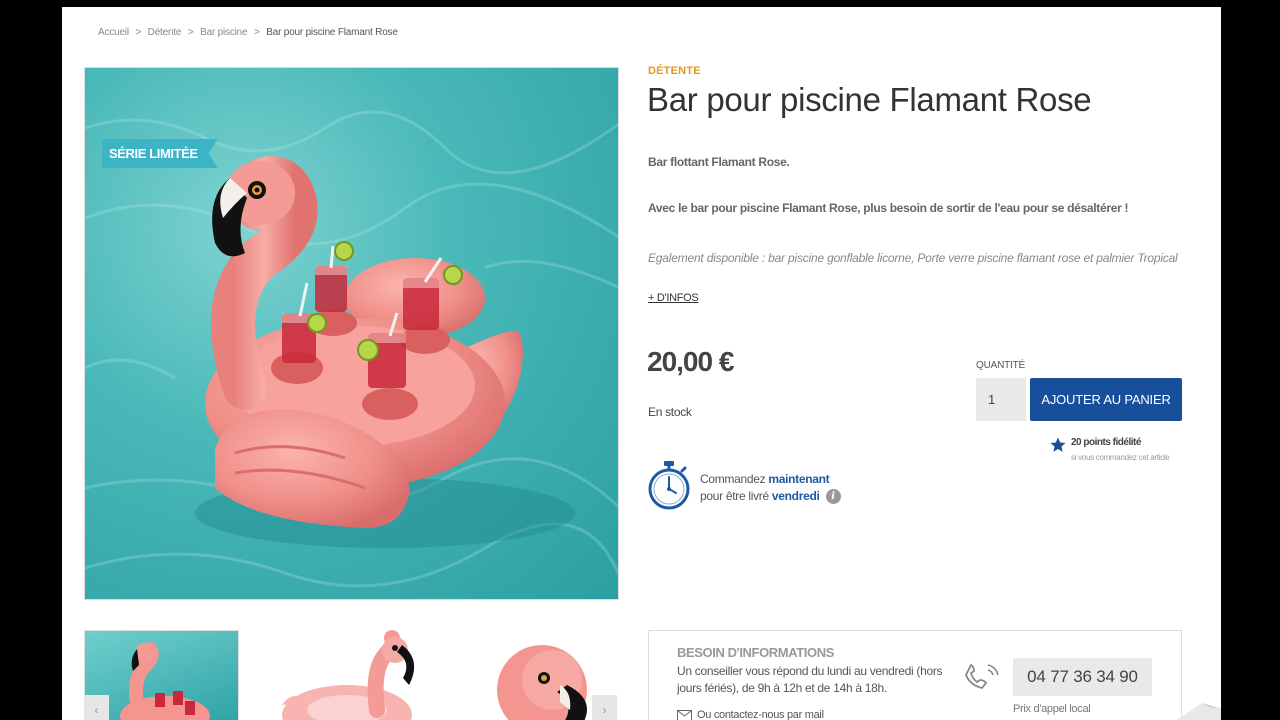  I want to click on stock-status: En stock, so click(670, 412).